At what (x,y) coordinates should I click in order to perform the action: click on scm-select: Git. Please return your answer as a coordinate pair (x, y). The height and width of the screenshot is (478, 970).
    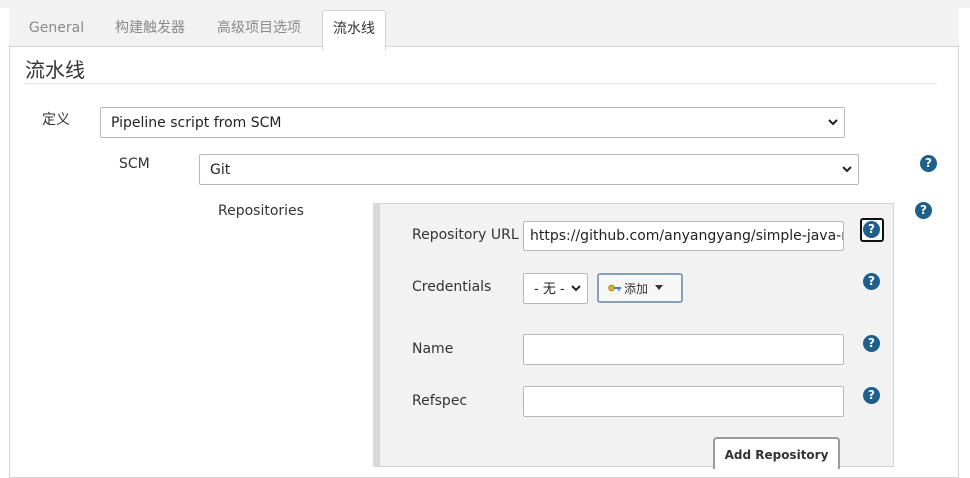
    Looking at the image, I should click on (529, 169).